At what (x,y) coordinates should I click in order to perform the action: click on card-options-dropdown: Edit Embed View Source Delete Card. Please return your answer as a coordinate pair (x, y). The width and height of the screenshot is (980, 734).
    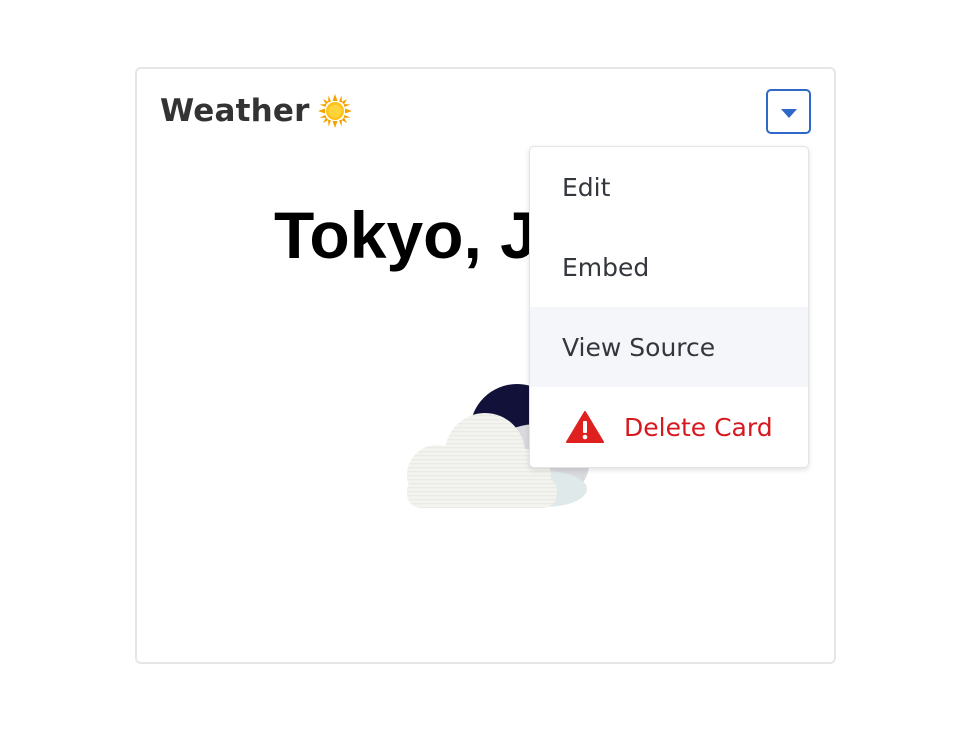
    Looking at the image, I should click on (669, 307).